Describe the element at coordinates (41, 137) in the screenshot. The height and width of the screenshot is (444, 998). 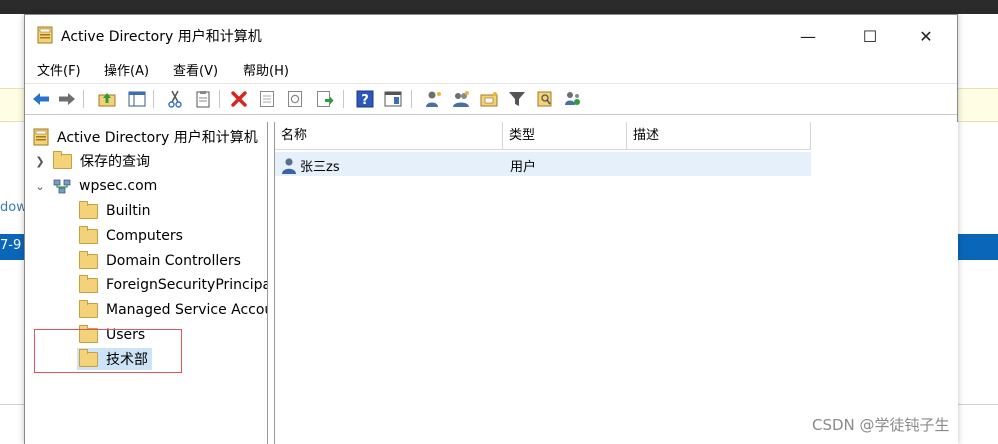
I see `aduc-root-icon` at that location.